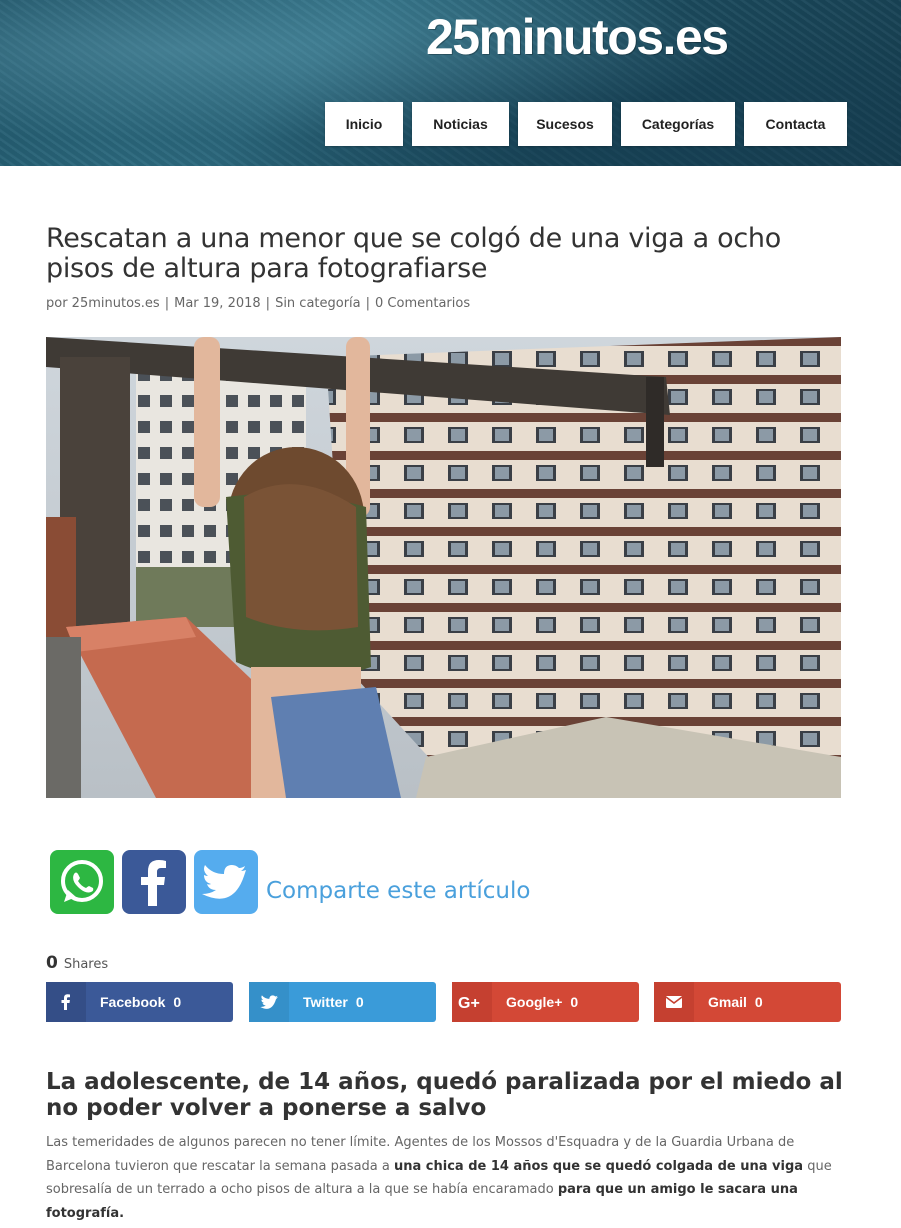  Describe the element at coordinates (577, 37) in the screenshot. I see `site-logo: 25minutos.es` at that location.